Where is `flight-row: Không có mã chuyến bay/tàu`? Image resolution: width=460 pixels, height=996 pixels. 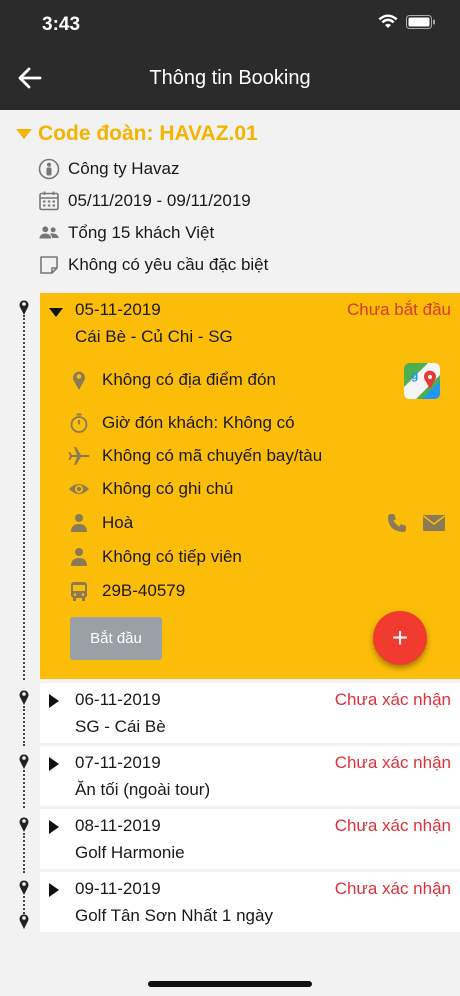
flight-row: Không có mã chuyến bay/tàu is located at coordinates (195, 456).